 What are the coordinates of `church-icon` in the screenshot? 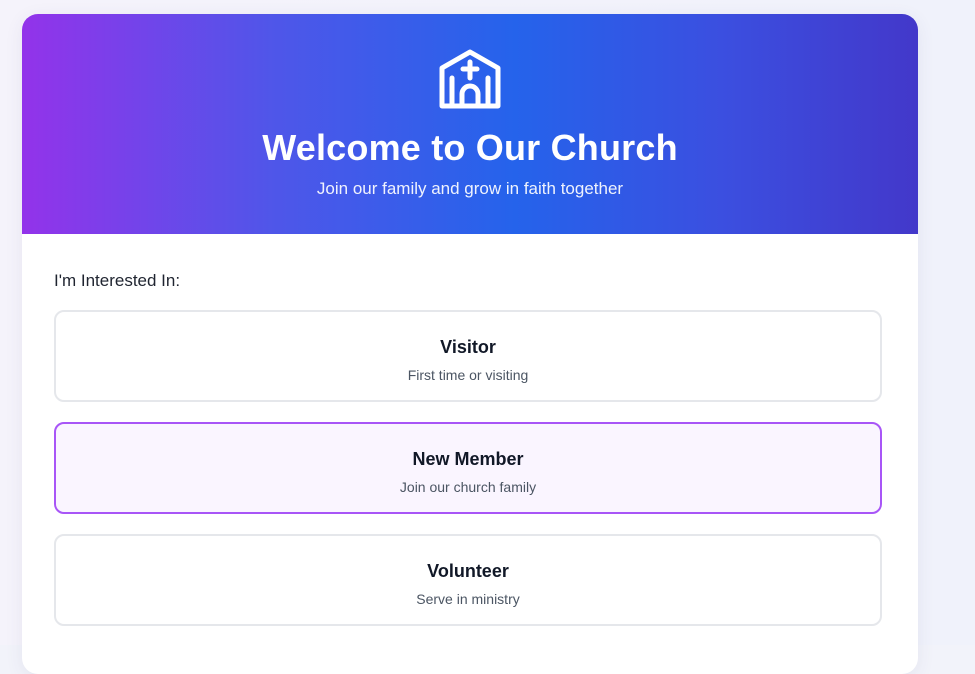 It's located at (470, 79).